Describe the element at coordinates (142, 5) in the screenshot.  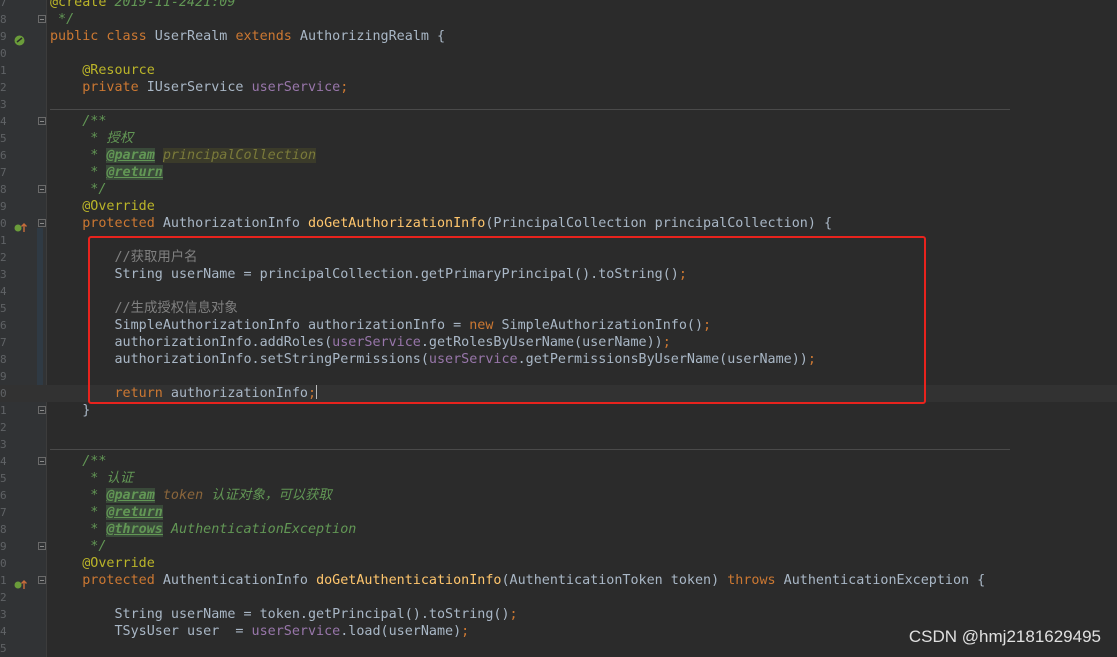
I see `code-text: @create 2019-11-2421:09` at that location.